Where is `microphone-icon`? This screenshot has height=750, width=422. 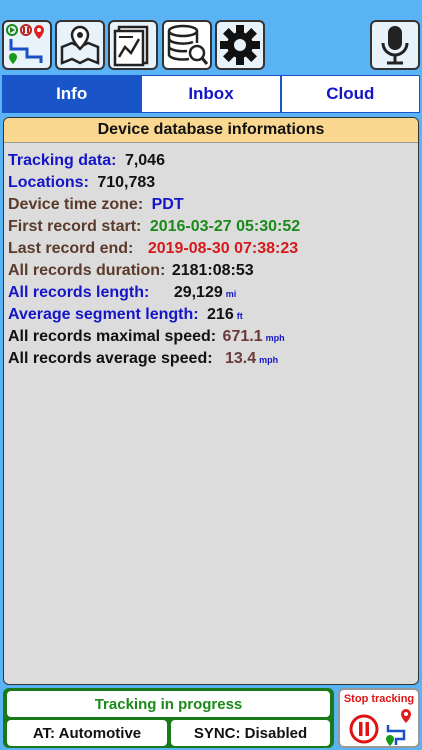
microphone-icon is located at coordinates (395, 45).